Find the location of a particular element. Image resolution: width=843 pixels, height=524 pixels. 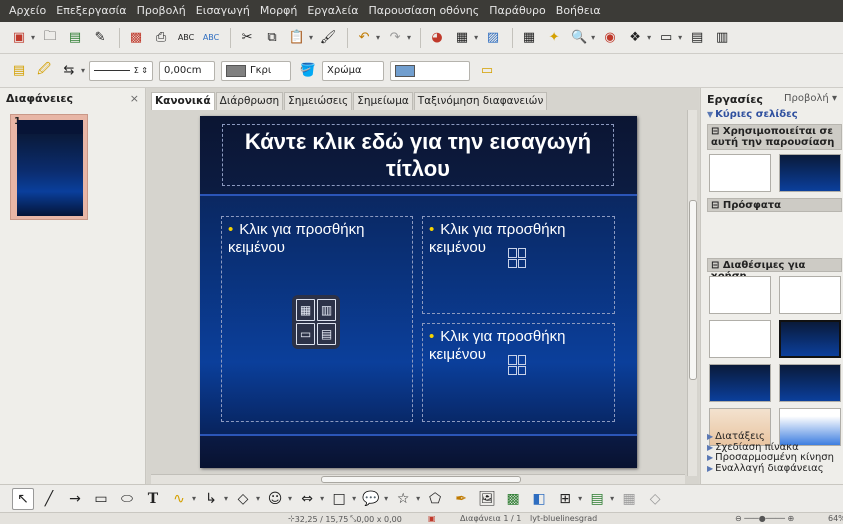

image-icon: ▨ is located at coordinates (493, 38).